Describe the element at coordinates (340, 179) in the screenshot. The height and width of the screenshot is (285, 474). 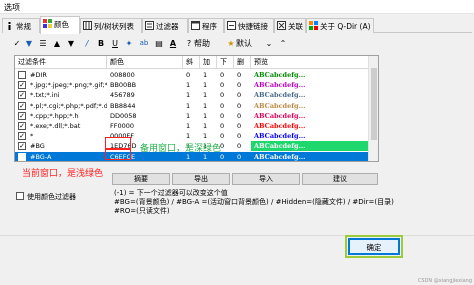
I see `suggest-button: 建议` at that location.